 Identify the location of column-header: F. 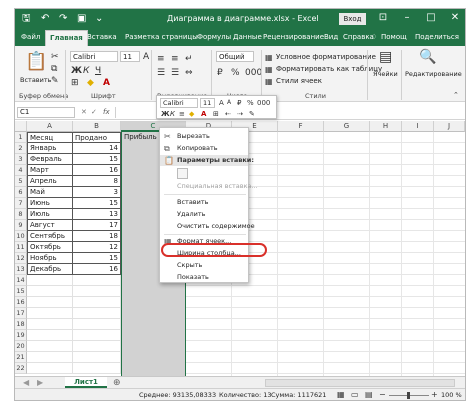
(301, 126).